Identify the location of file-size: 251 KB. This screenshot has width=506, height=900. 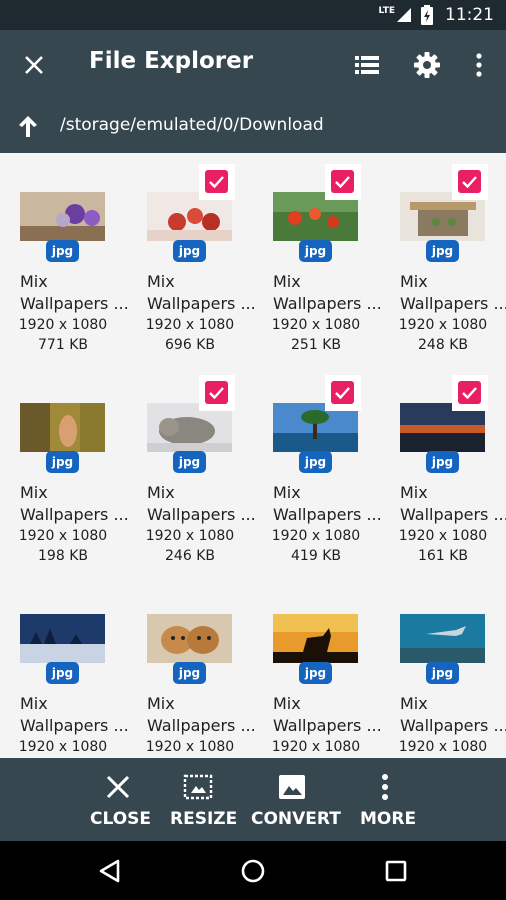
(316, 345).